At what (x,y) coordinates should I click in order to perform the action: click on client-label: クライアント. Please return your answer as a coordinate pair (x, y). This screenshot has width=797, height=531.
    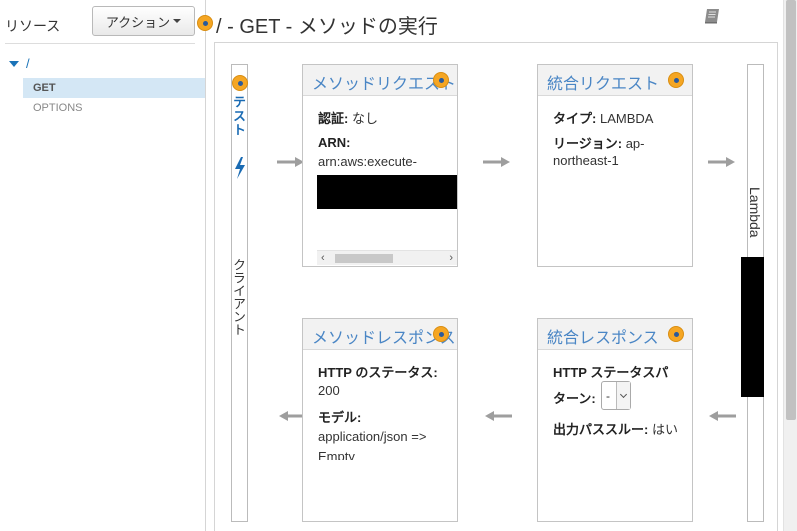
    Looking at the image, I should click on (238, 297).